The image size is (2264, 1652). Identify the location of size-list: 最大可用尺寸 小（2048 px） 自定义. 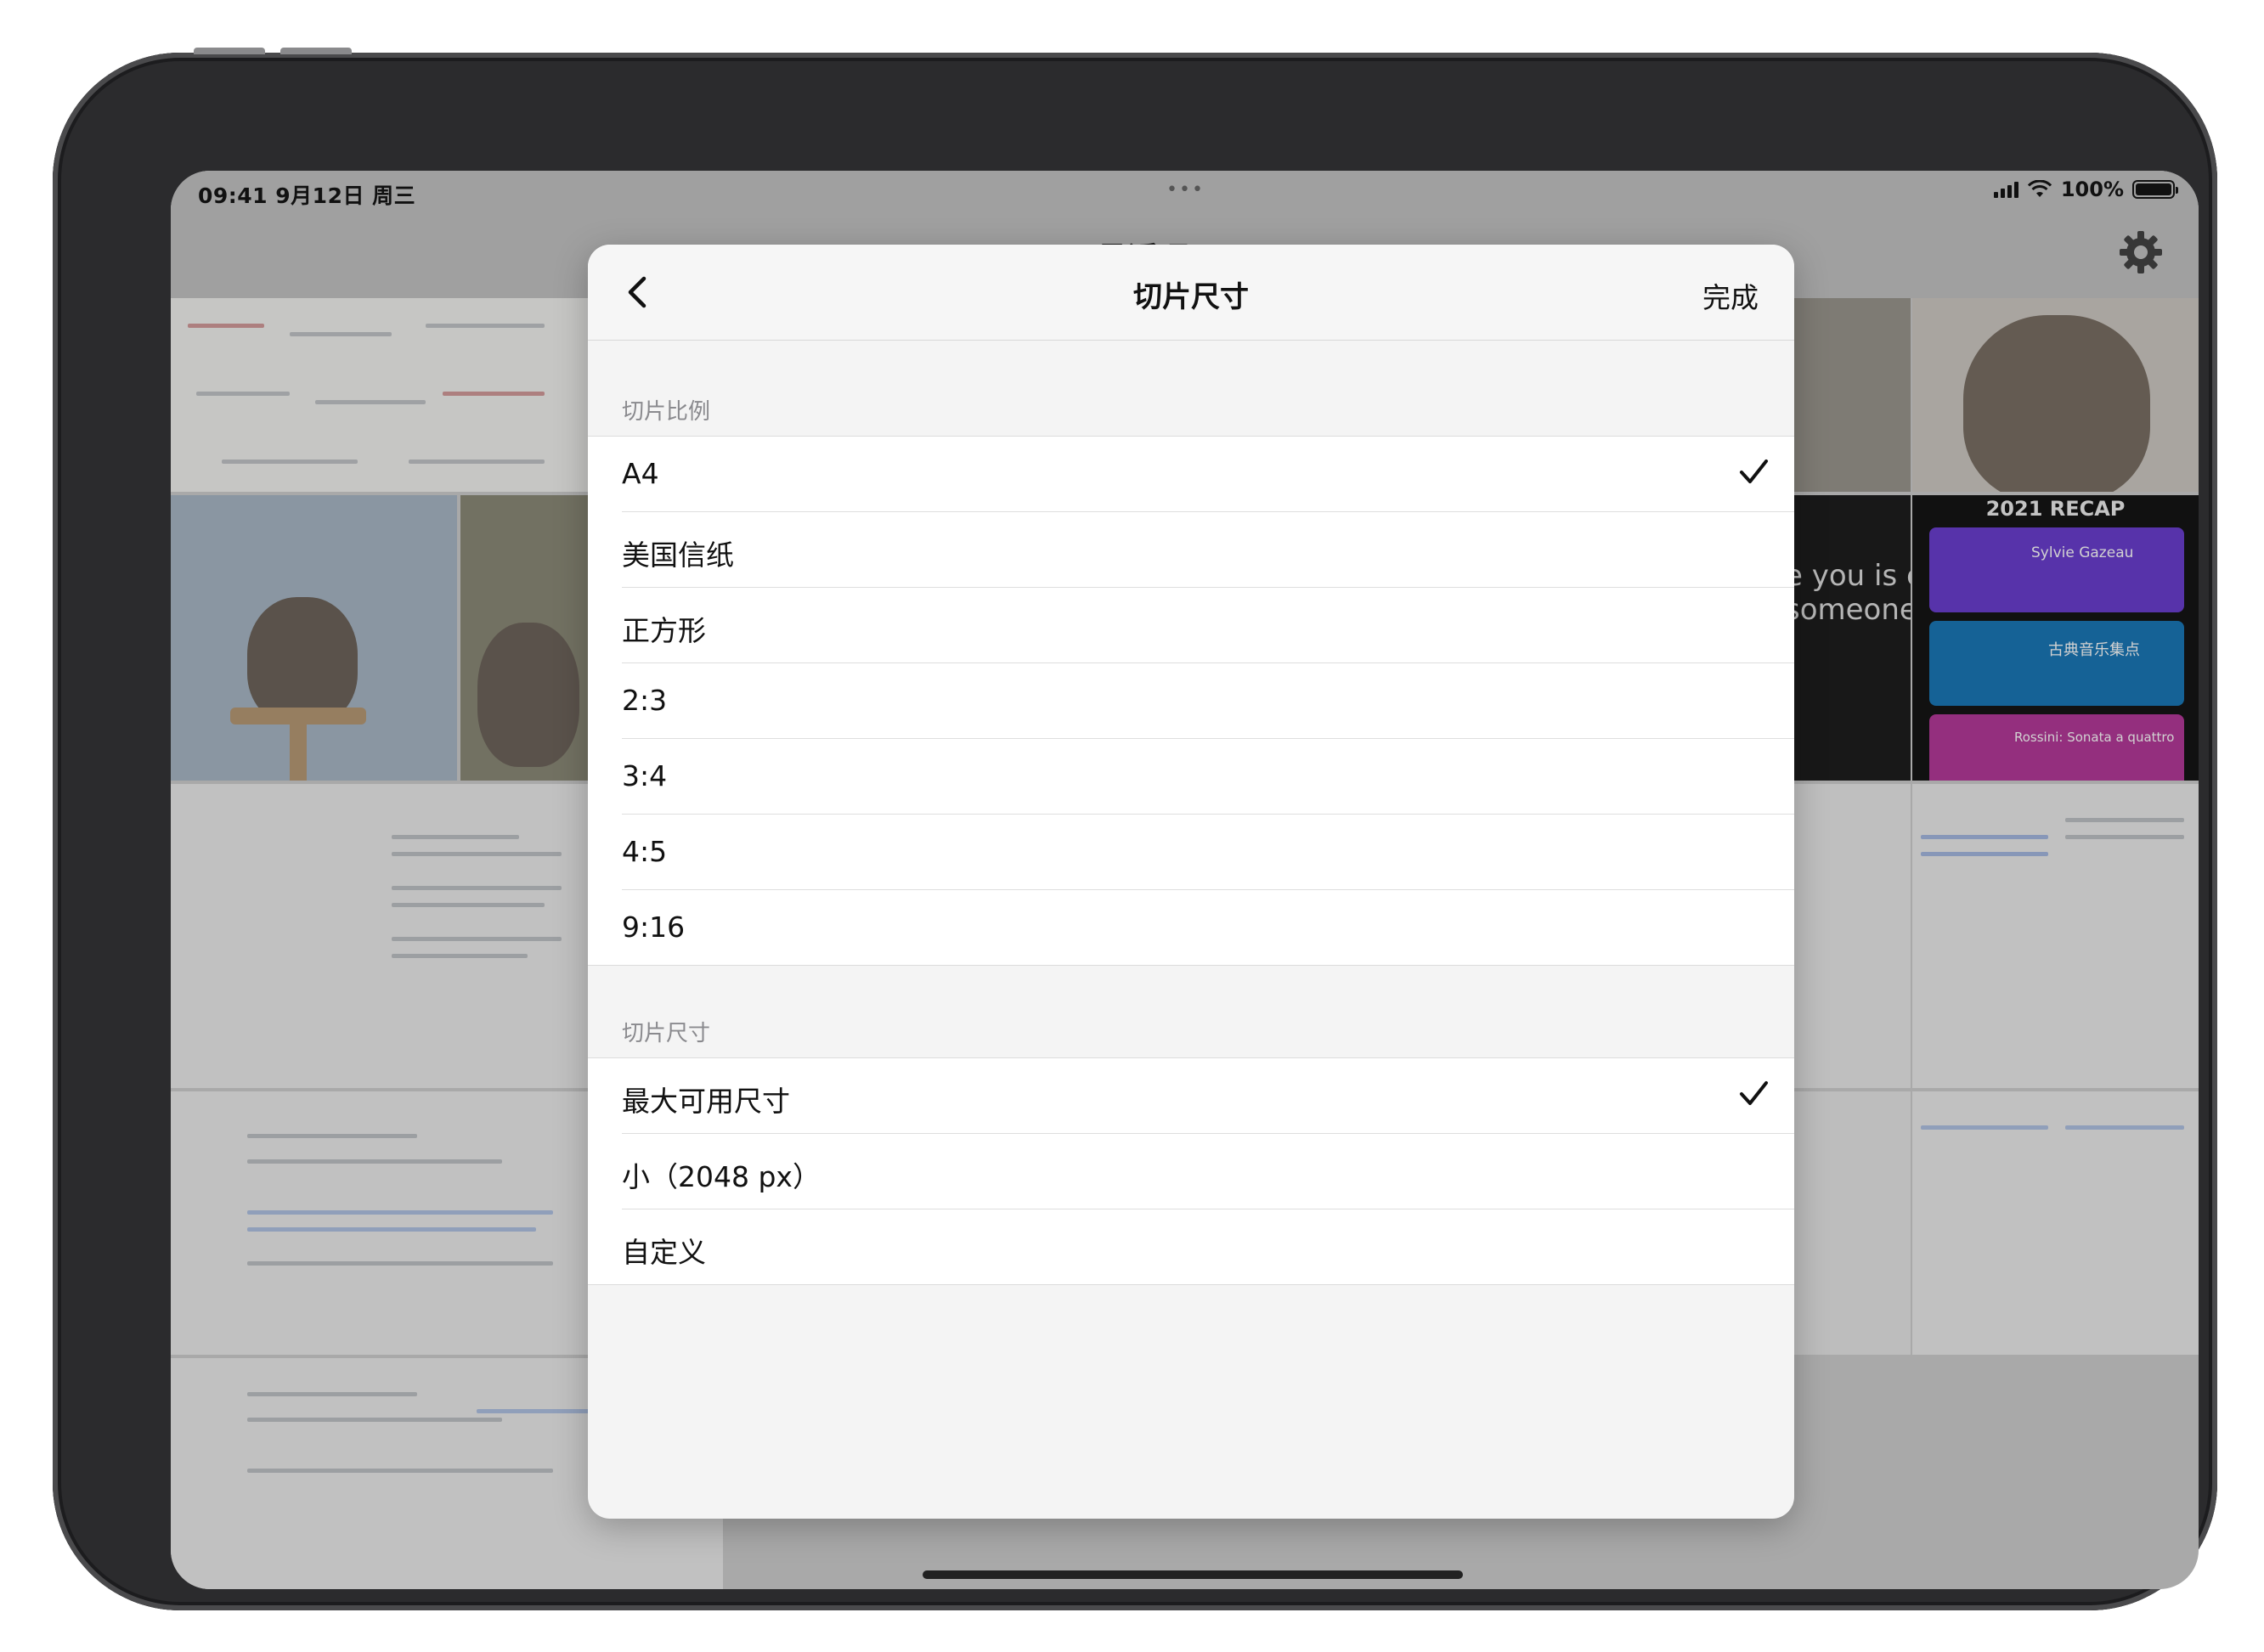
(1191, 1171).